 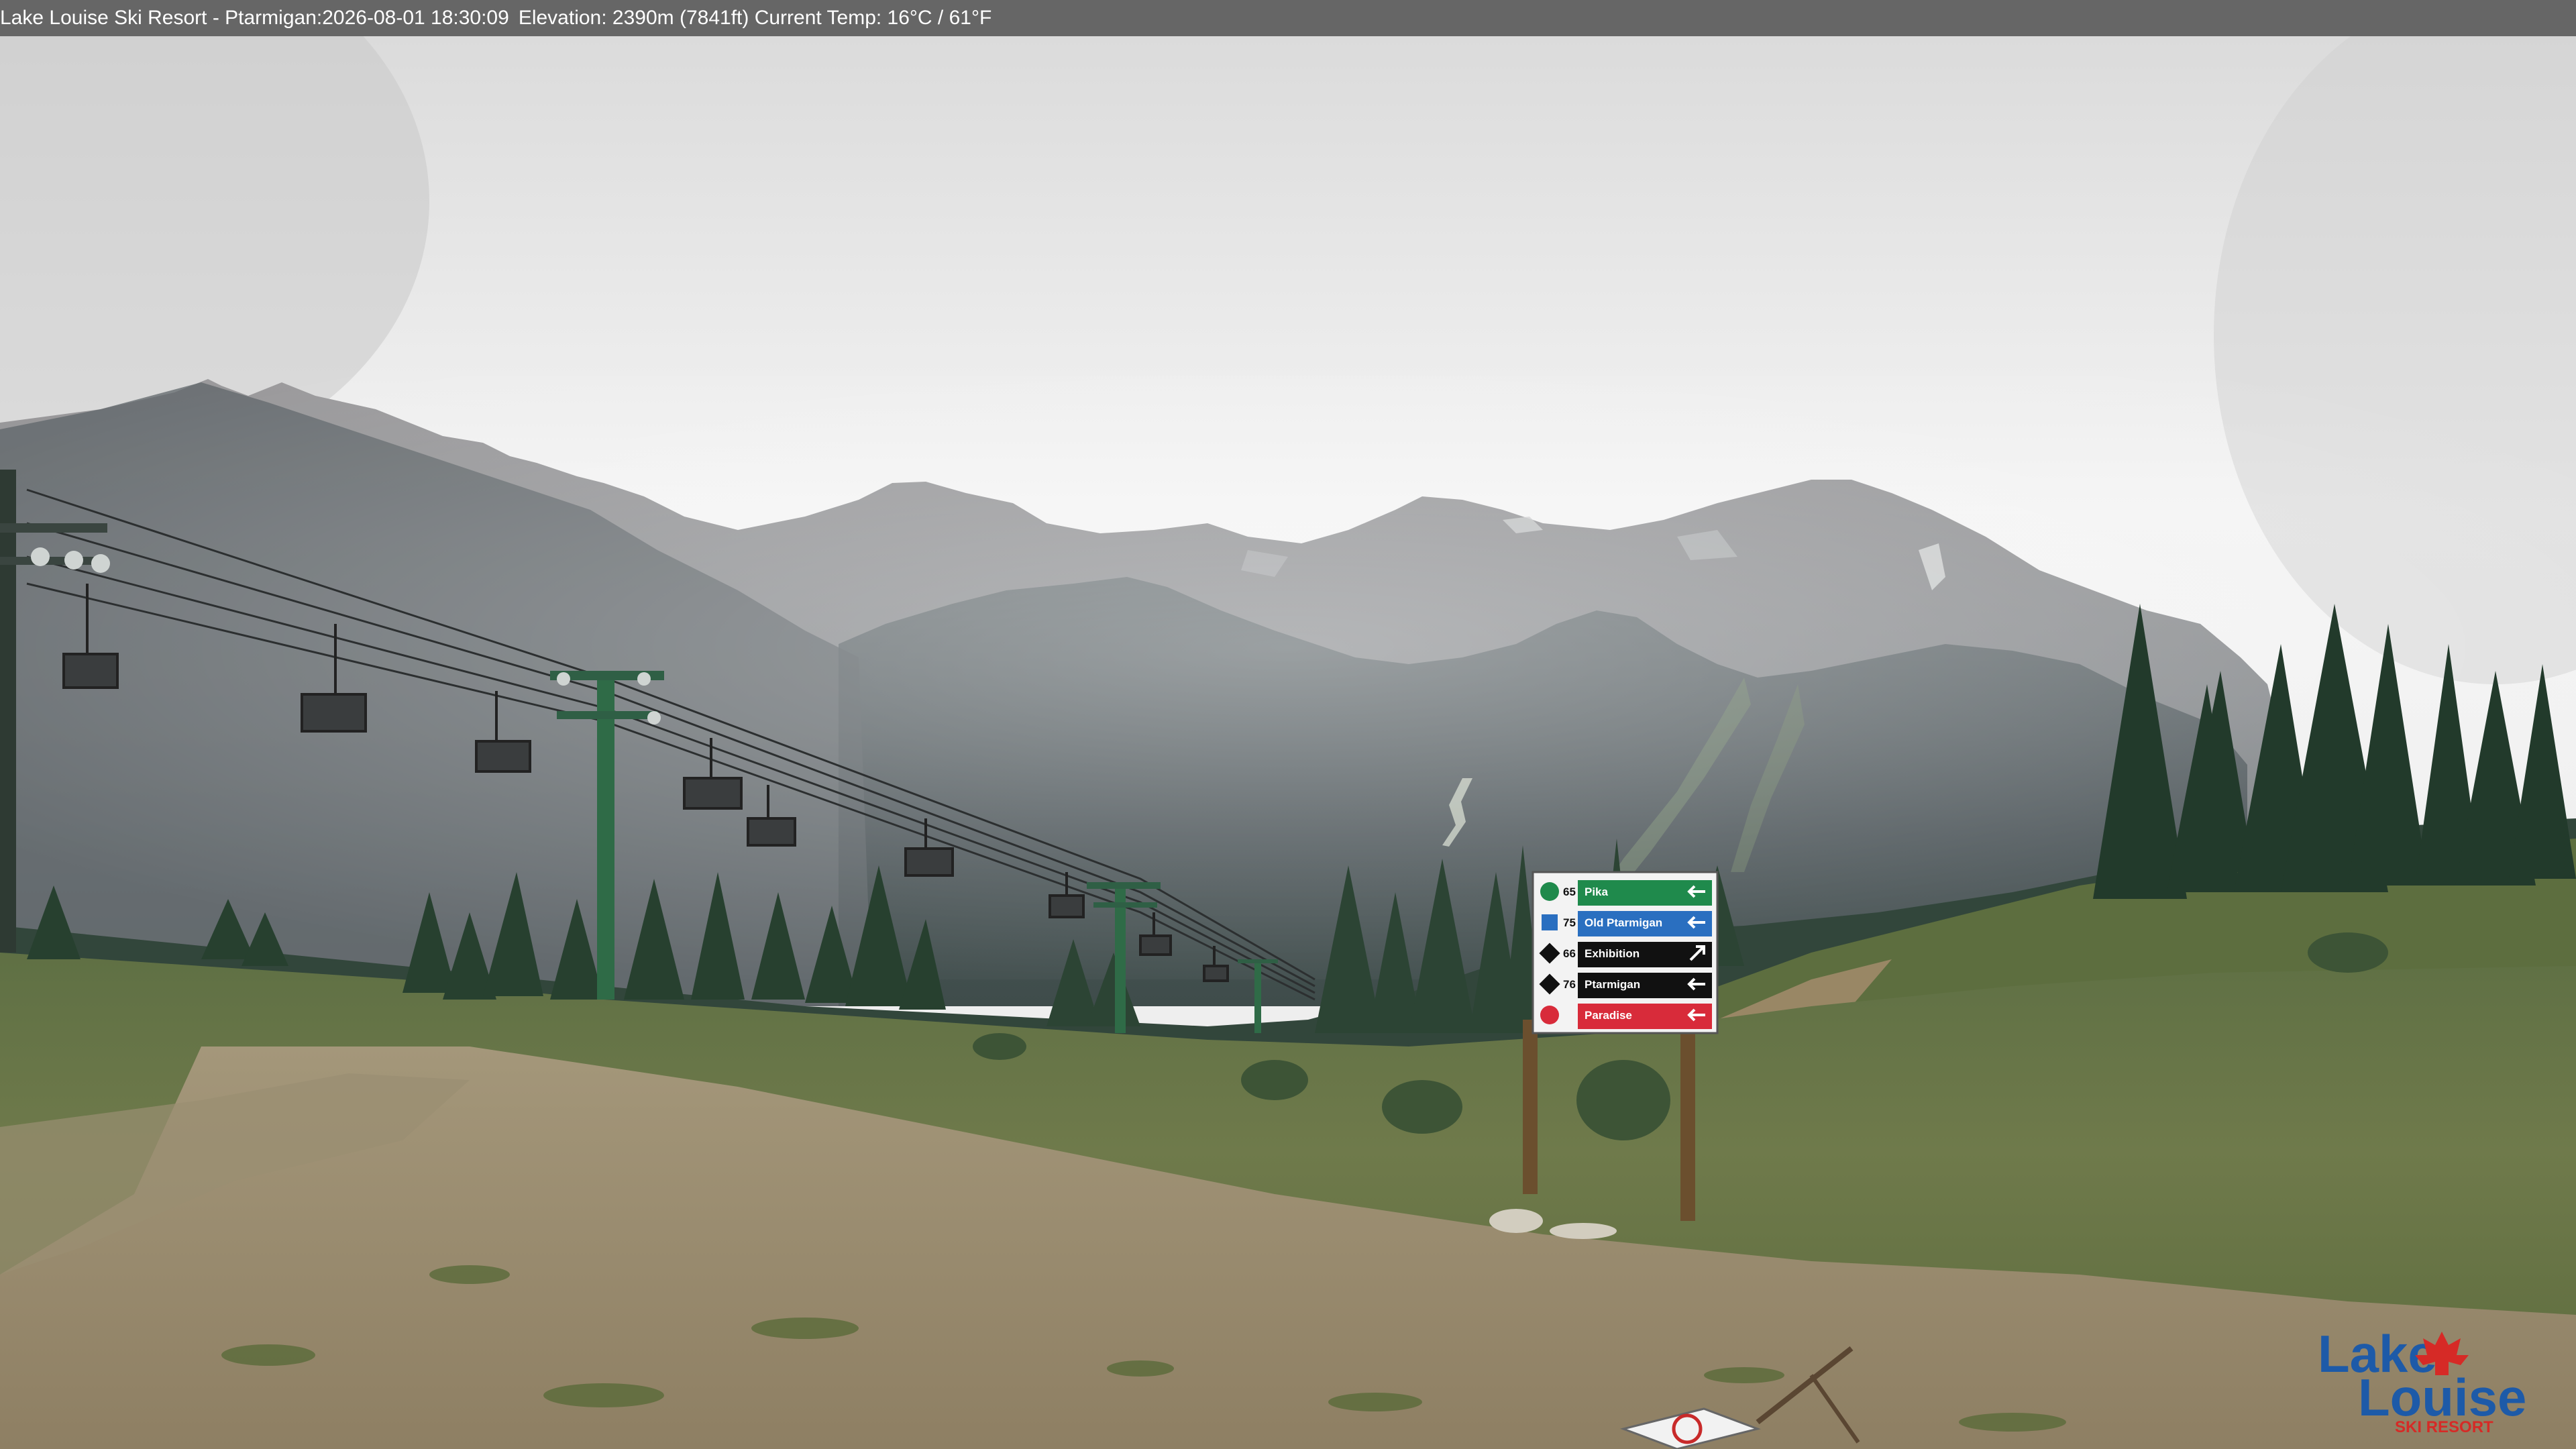 I want to click on trail-name: Old Ptarmigan, so click(x=1623, y=922).